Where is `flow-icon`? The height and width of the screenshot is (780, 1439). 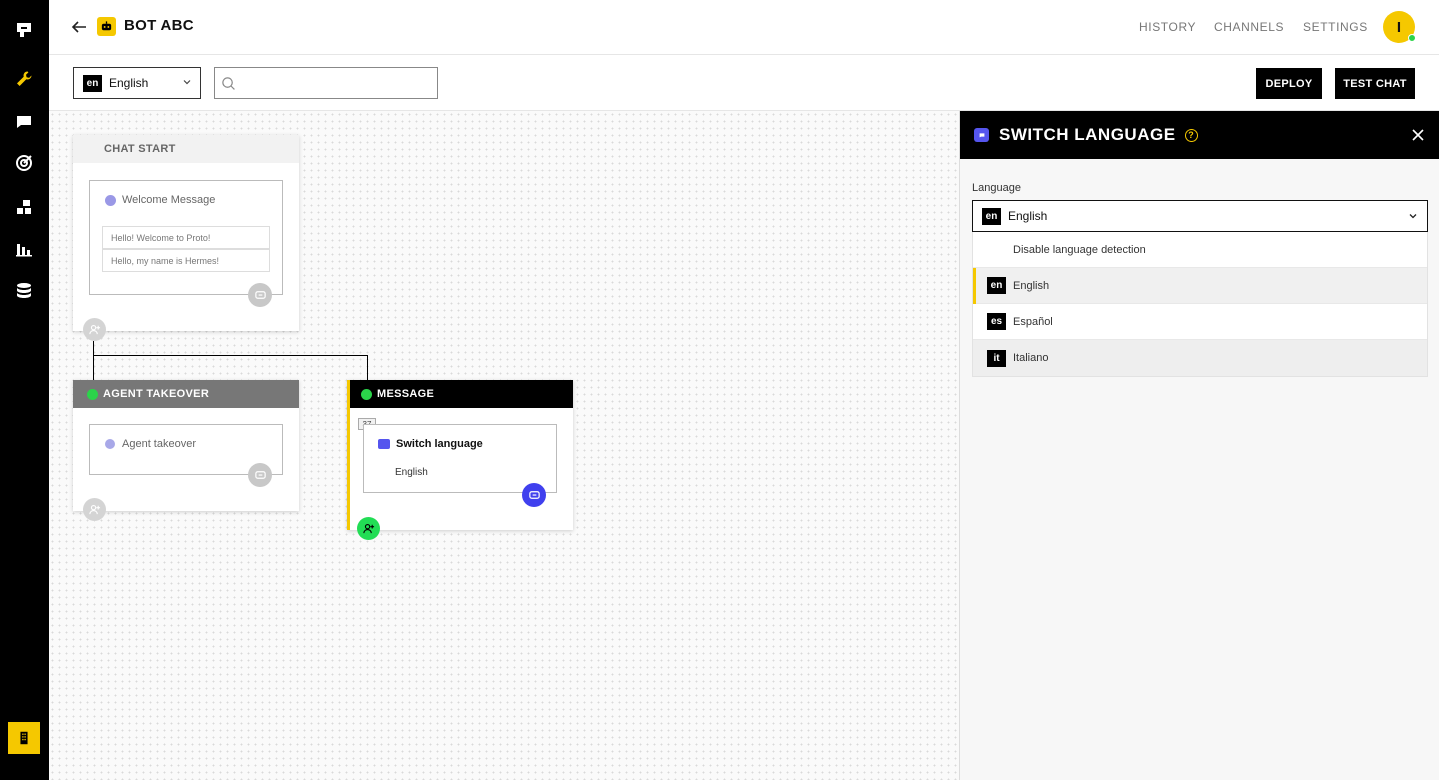
flow-icon is located at coordinates (24, 207).